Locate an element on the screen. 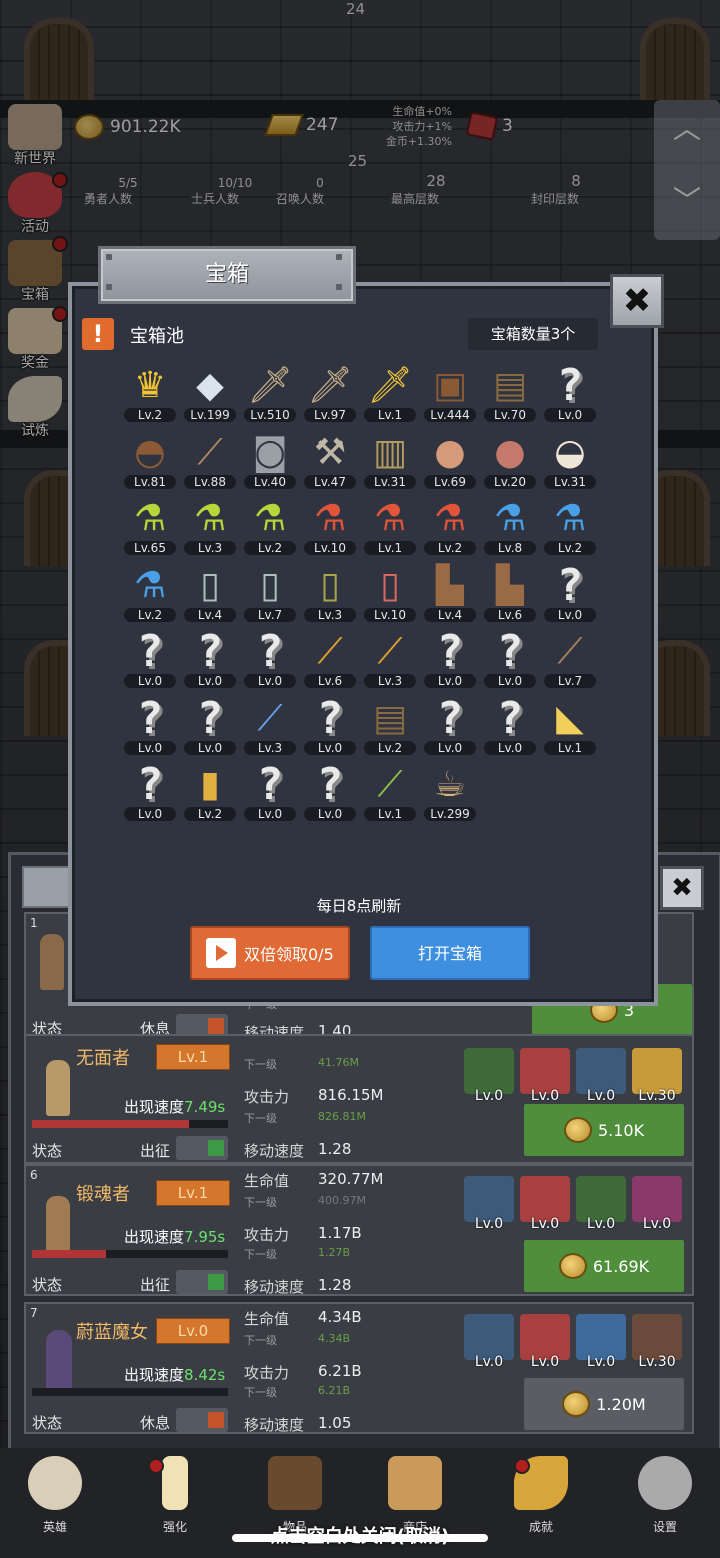  chest-item: ▯ Lv.10 is located at coordinates (390, 593).